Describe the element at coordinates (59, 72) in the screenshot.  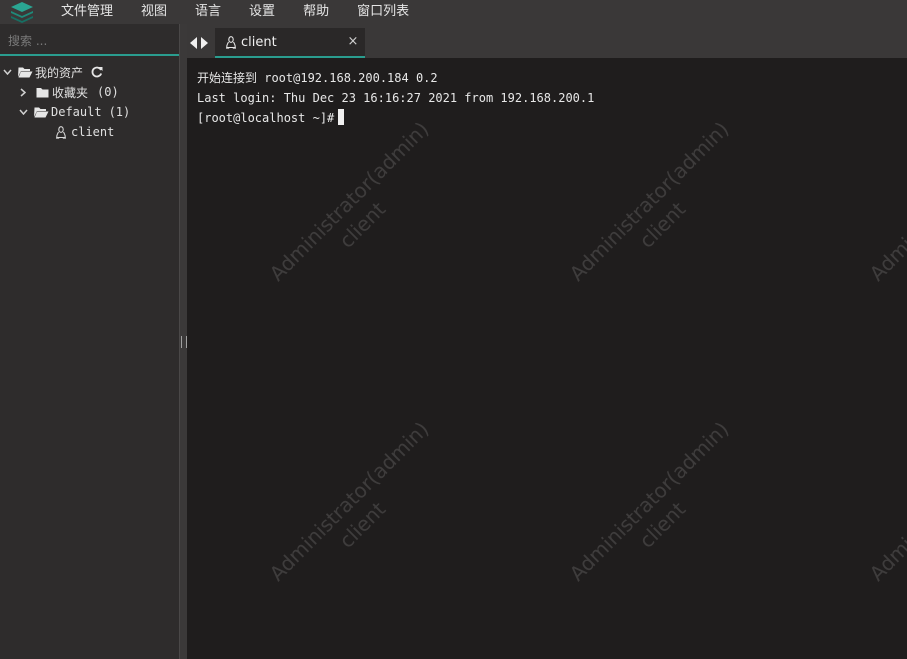
I see `tree-label-my-assets: 我的资产` at that location.